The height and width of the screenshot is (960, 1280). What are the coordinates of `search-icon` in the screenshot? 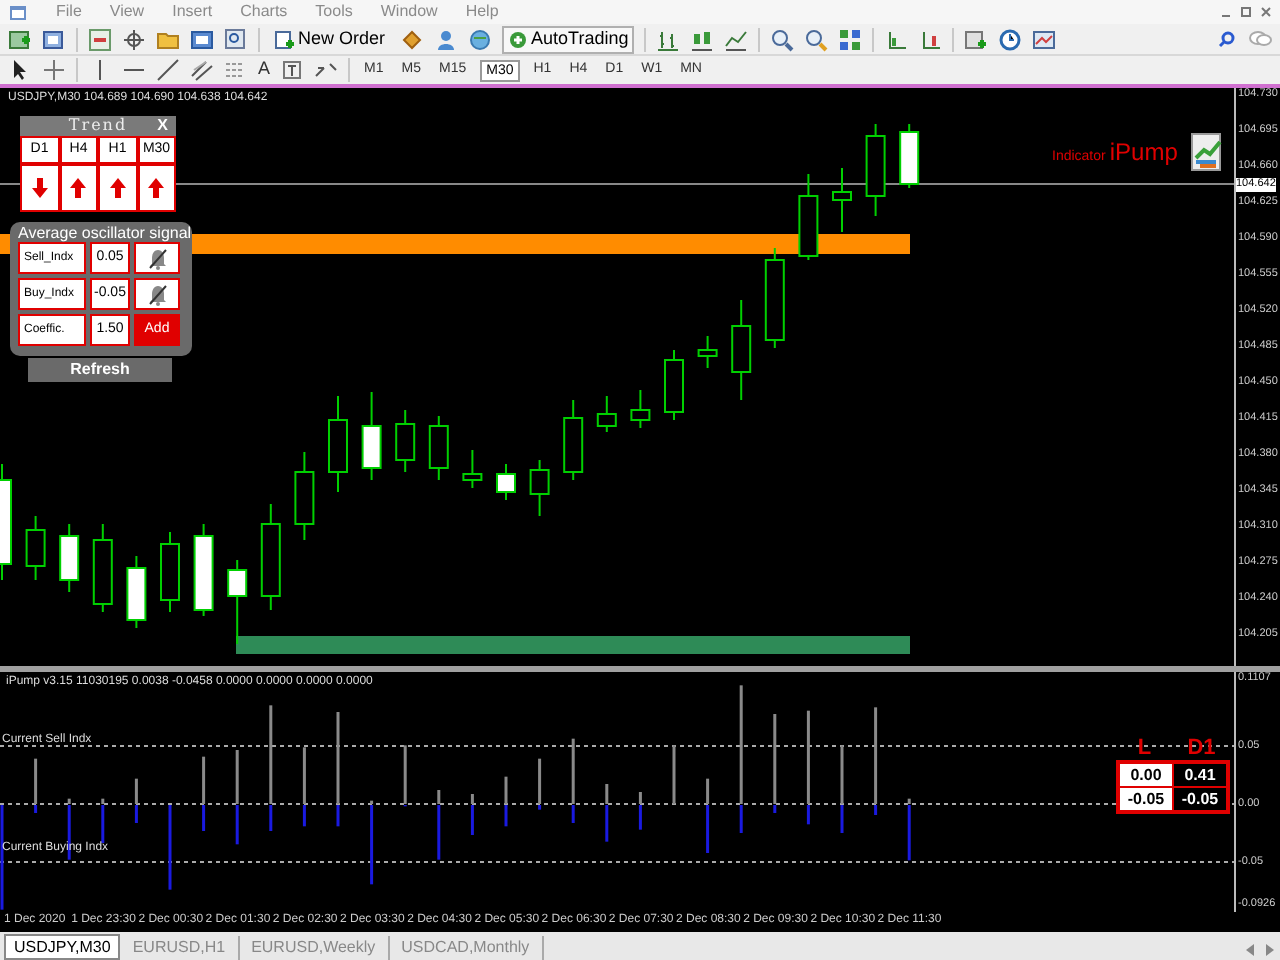 It's located at (1227, 39).